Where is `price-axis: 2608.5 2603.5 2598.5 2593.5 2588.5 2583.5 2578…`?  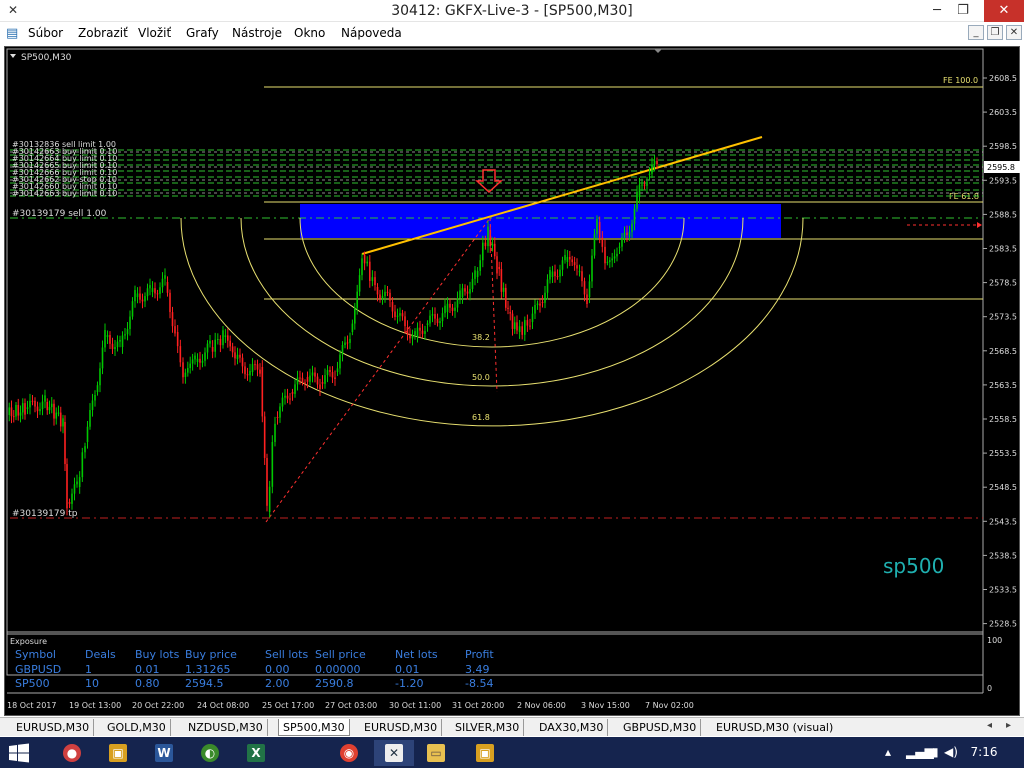
price-axis: 2608.5 2603.5 2598.5 2593.5 2588.5 2583.5 2578… is located at coordinates (1000, 351).